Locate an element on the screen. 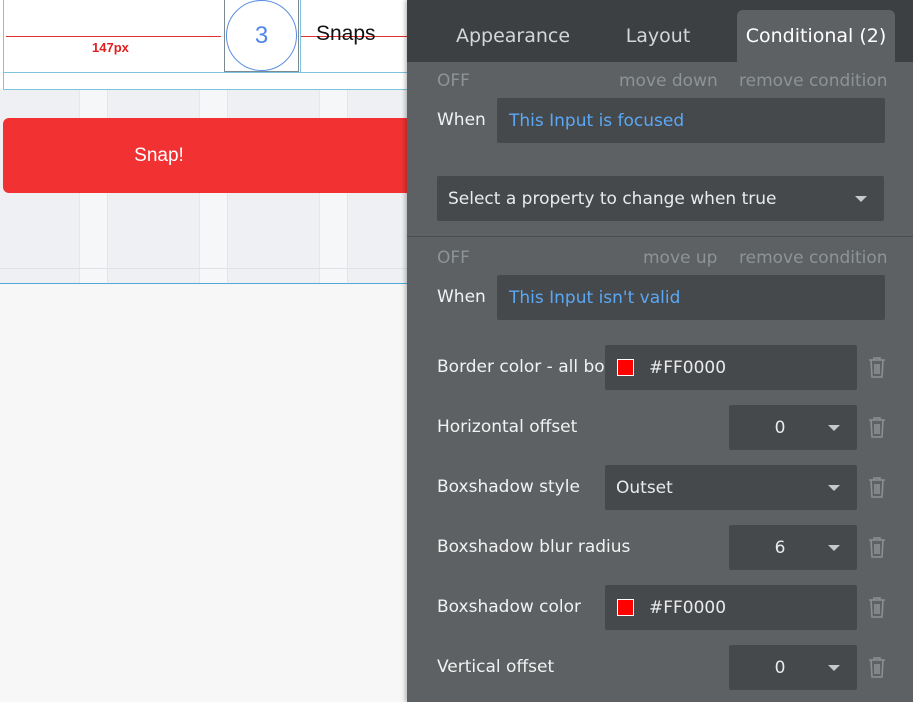 Image resolution: width=913 pixels, height=702 pixels. horizontal-offset-dropdown: 0 is located at coordinates (793, 427).